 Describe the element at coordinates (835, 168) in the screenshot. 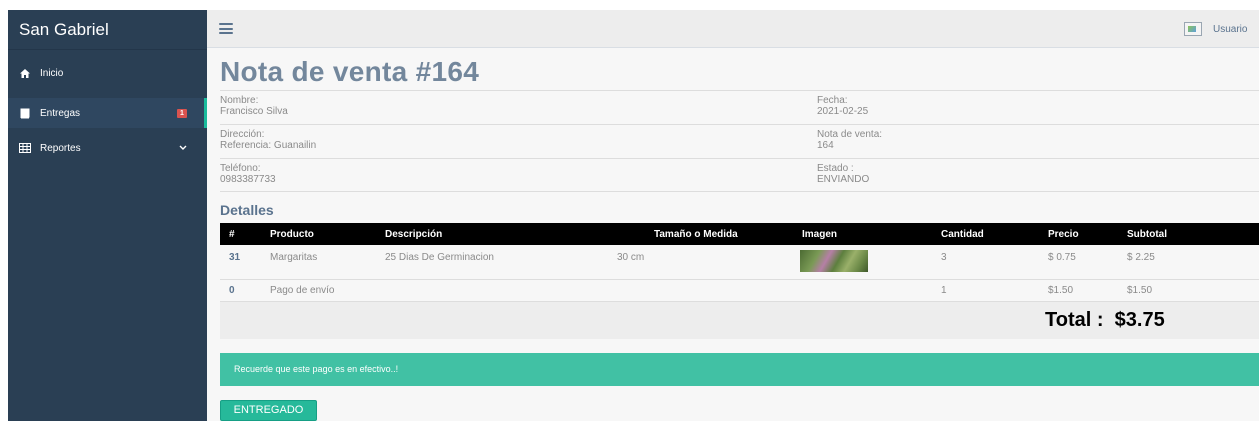

I see `estado-label: Estado :` at that location.